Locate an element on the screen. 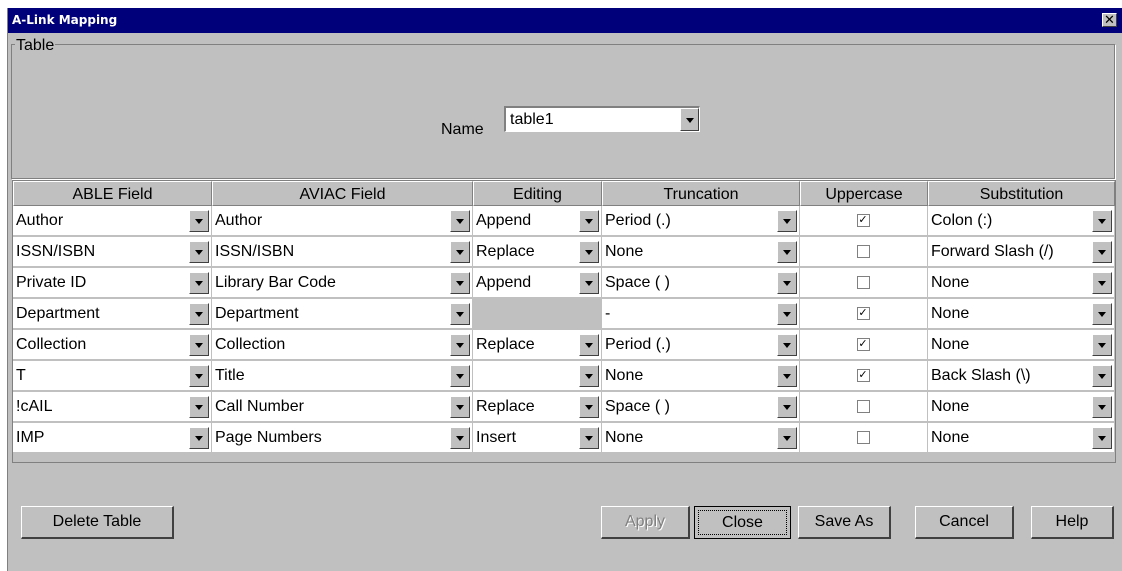 This screenshot has width=1122, height=571. aviac-field-dropdown: Author is located at coordinates (342, 221).